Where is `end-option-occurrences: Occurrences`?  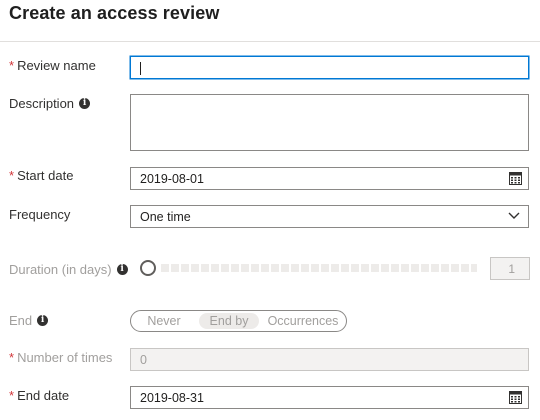 end-option-occurrences: Occurrences is located at coordinates (303, 321).